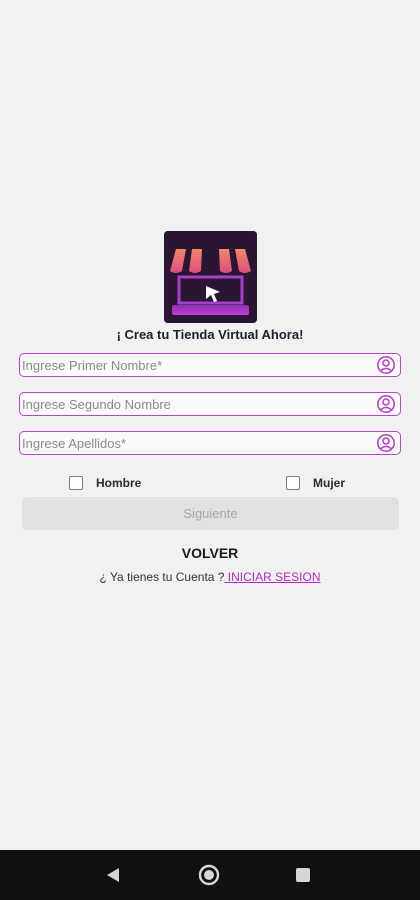  What do you see at coordinates (162, 577) in the screenshot?
I see `login-question: ¿ Ya tienes tu Cuenta ?` at bounding box center [162, 577].